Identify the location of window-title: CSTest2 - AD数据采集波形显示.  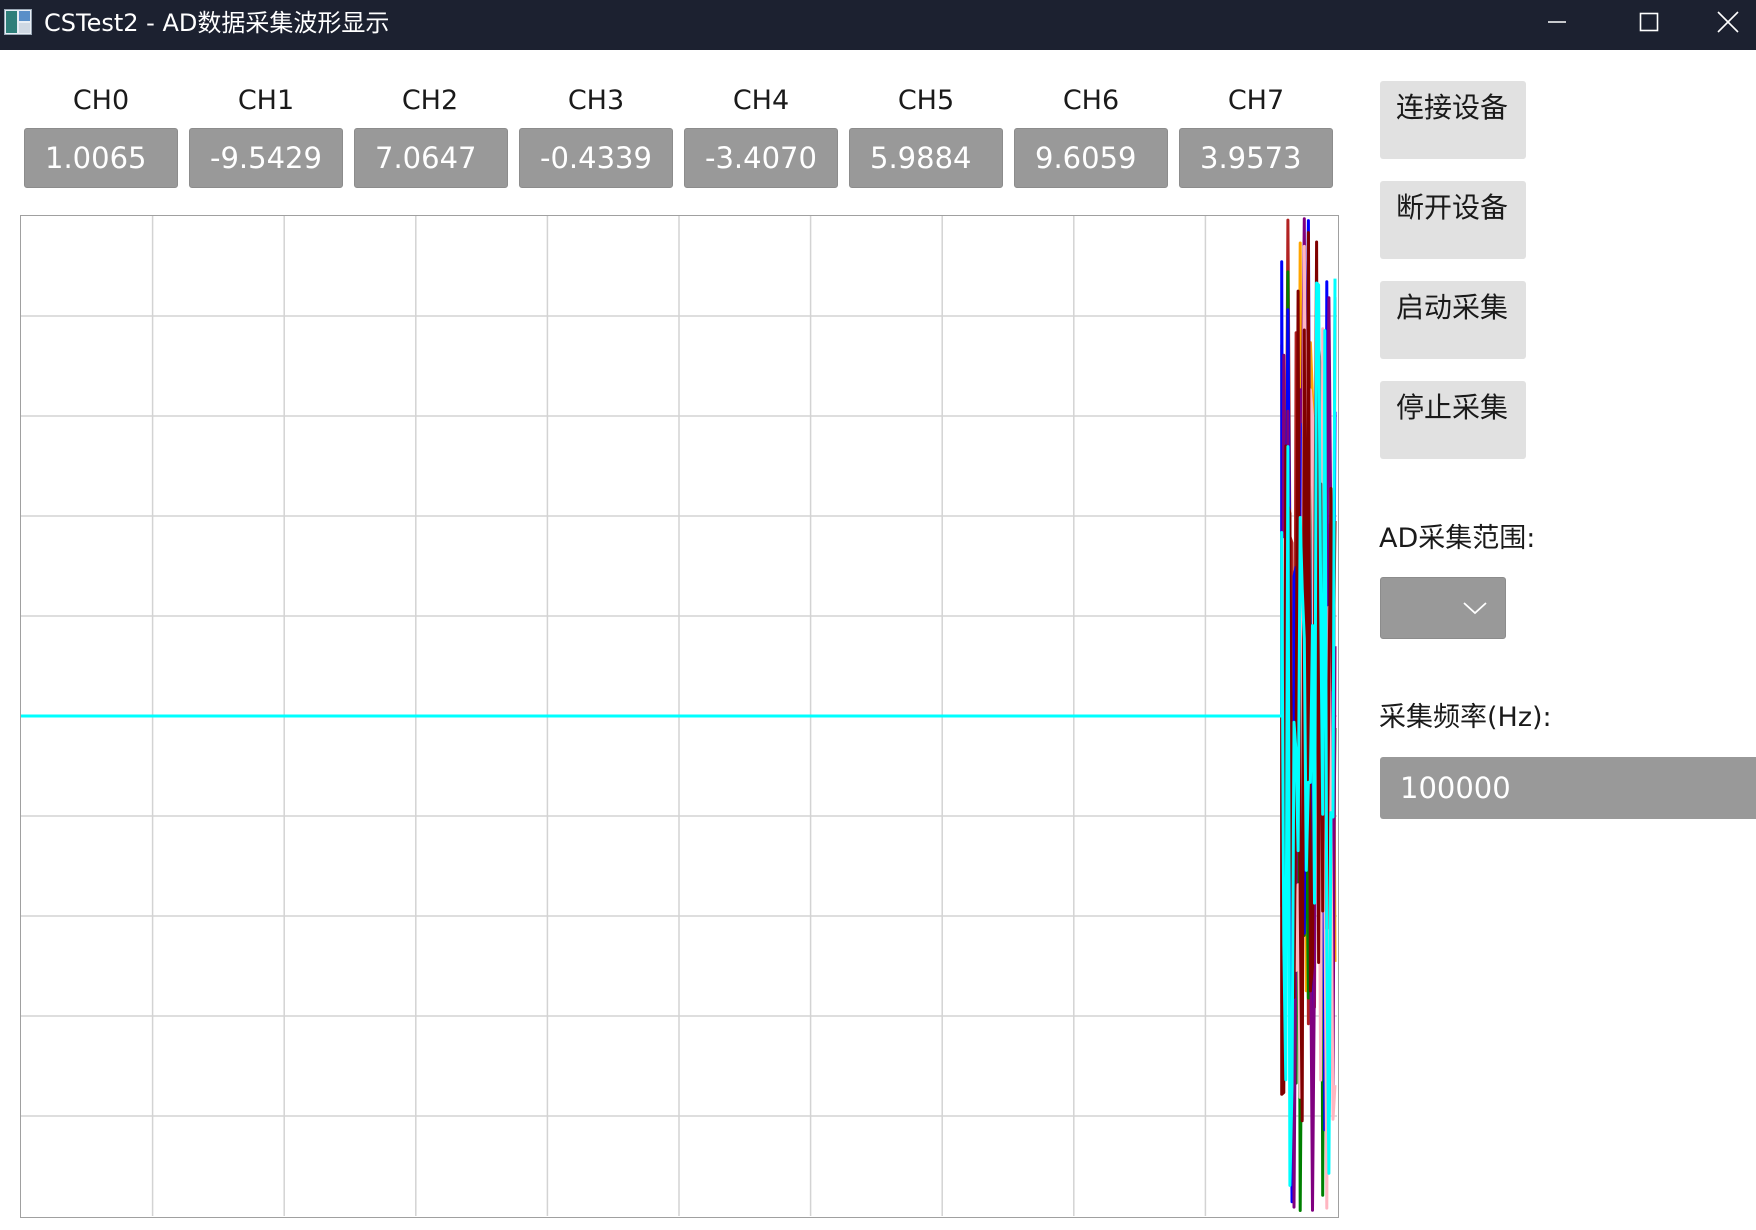
(217, 23).